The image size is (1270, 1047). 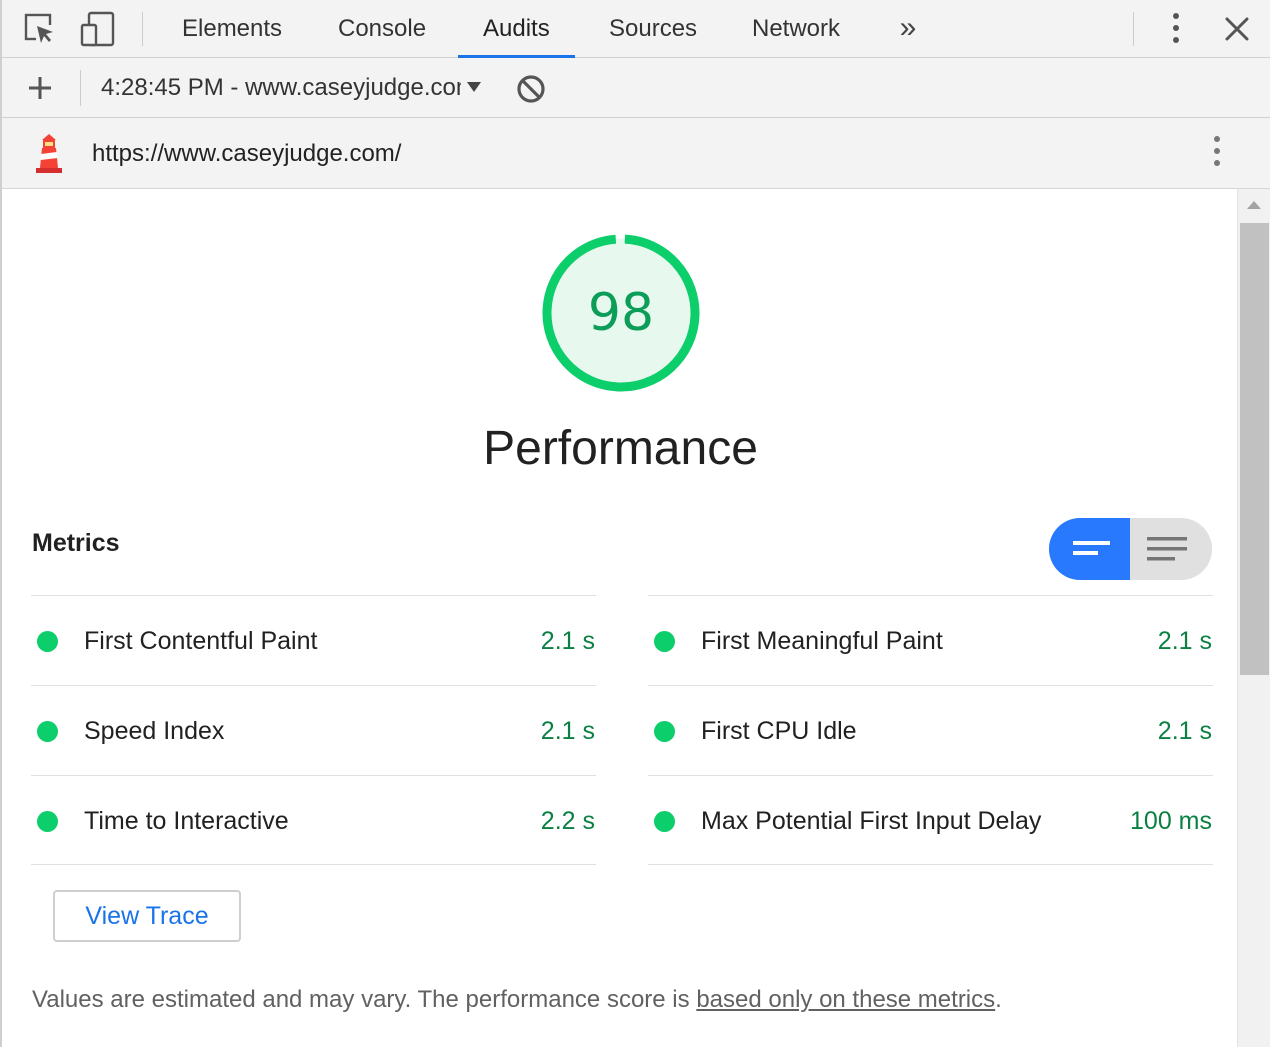 I want to click on tab-console: Console, so click(x=382, y=29).